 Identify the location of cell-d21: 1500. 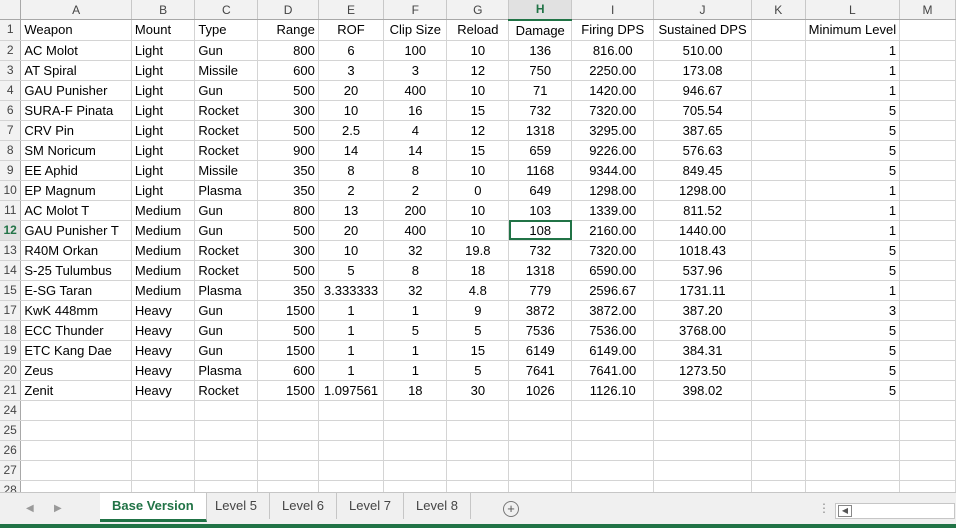
(288, 390).